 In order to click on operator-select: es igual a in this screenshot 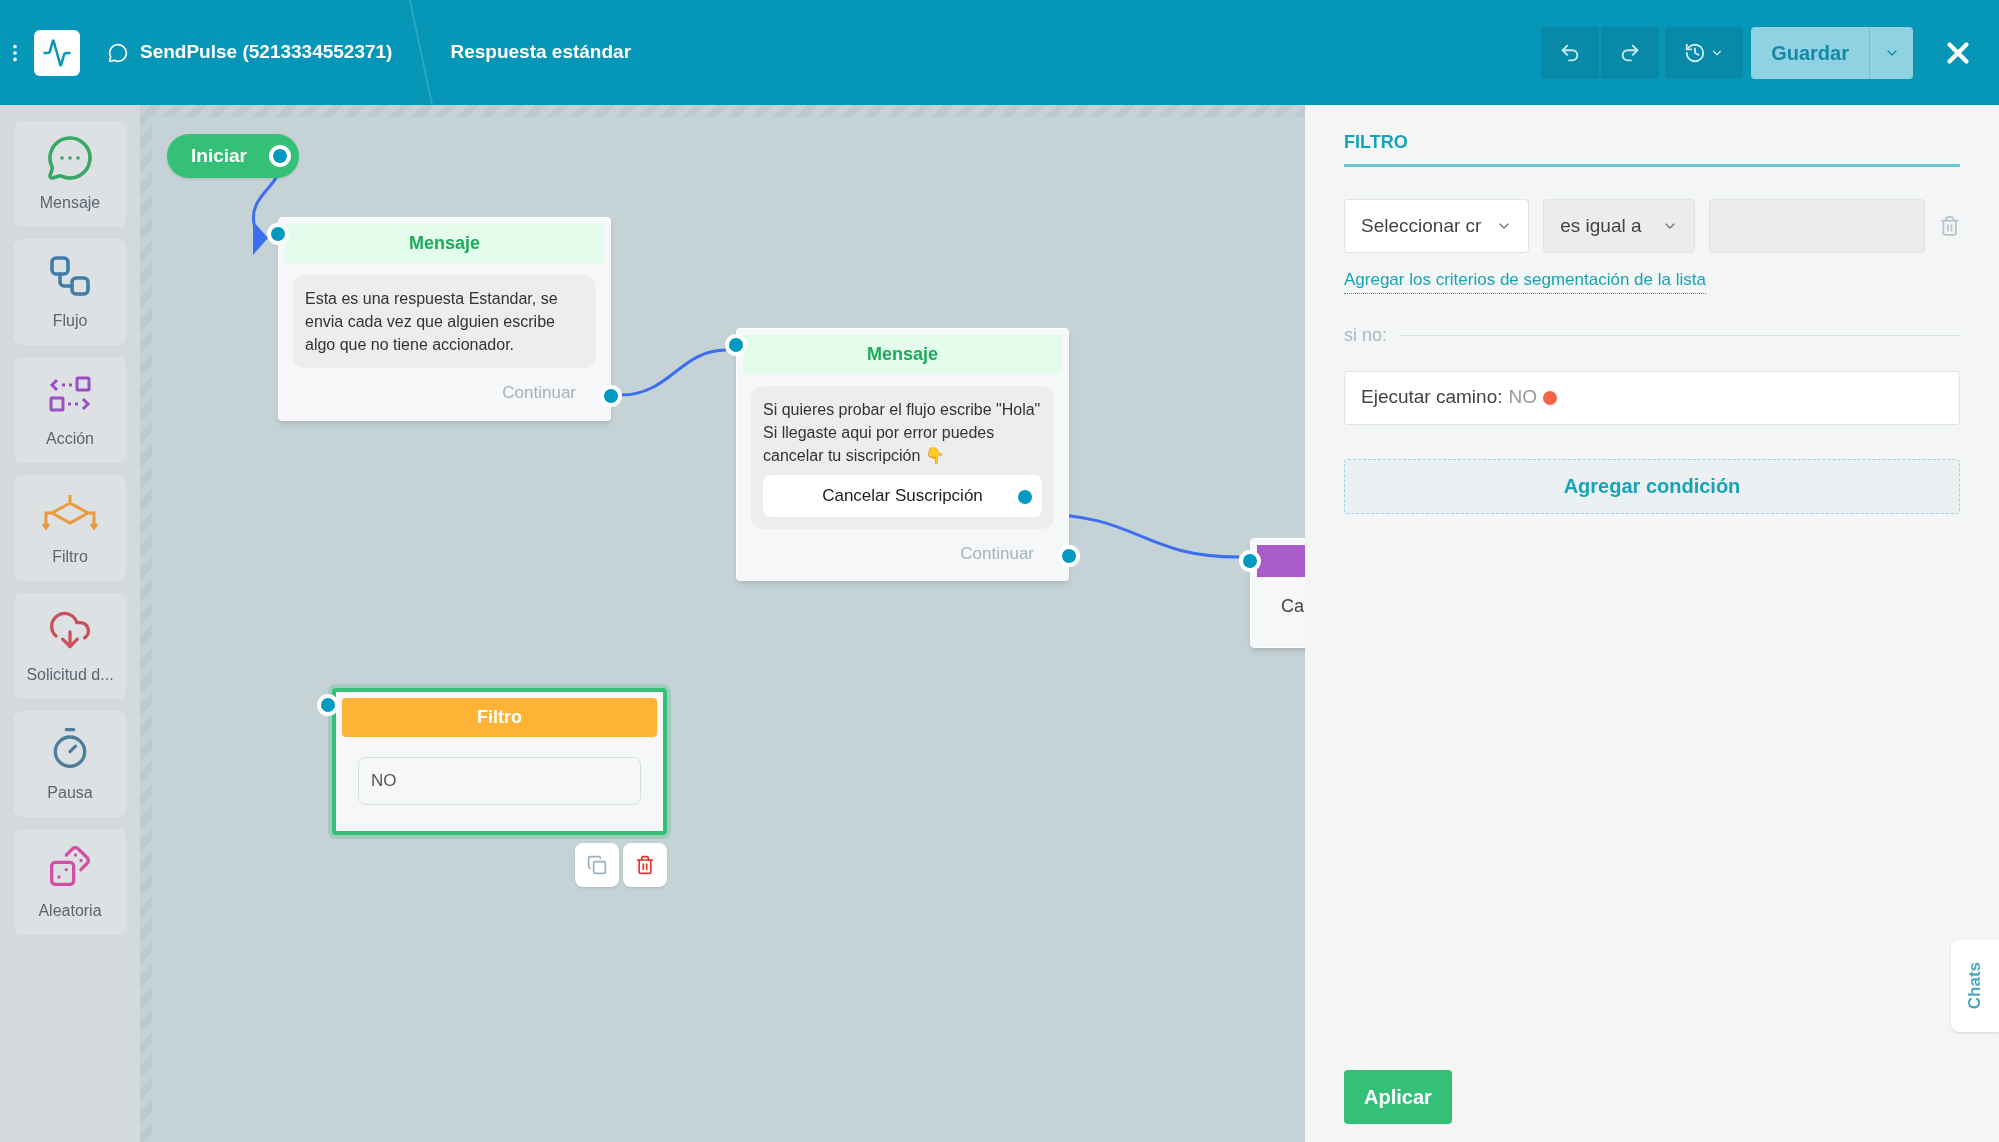, I will do `click(1619, 226)`.